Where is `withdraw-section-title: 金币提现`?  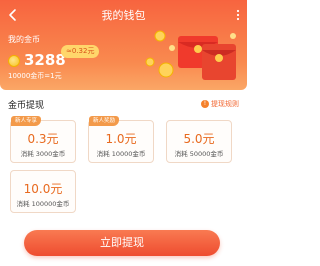
withdraw-section-title: 金币提现 is located at coordinates (26, 106).